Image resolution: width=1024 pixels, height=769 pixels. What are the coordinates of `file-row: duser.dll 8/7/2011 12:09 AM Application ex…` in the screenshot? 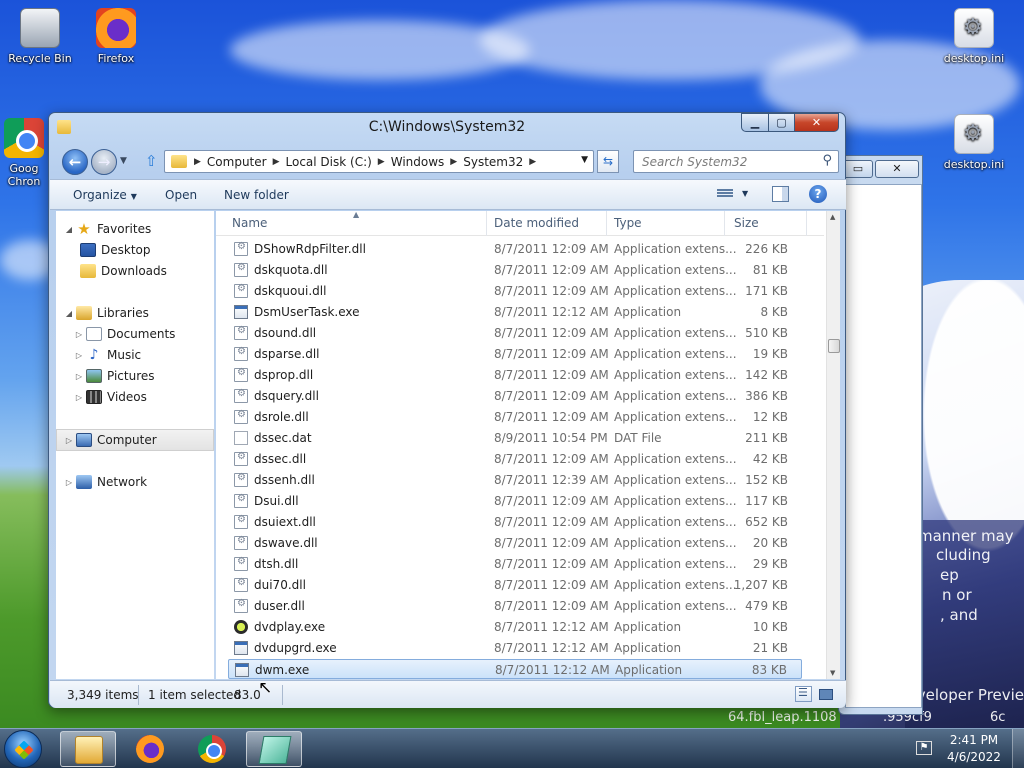 It's located at (515, 606).